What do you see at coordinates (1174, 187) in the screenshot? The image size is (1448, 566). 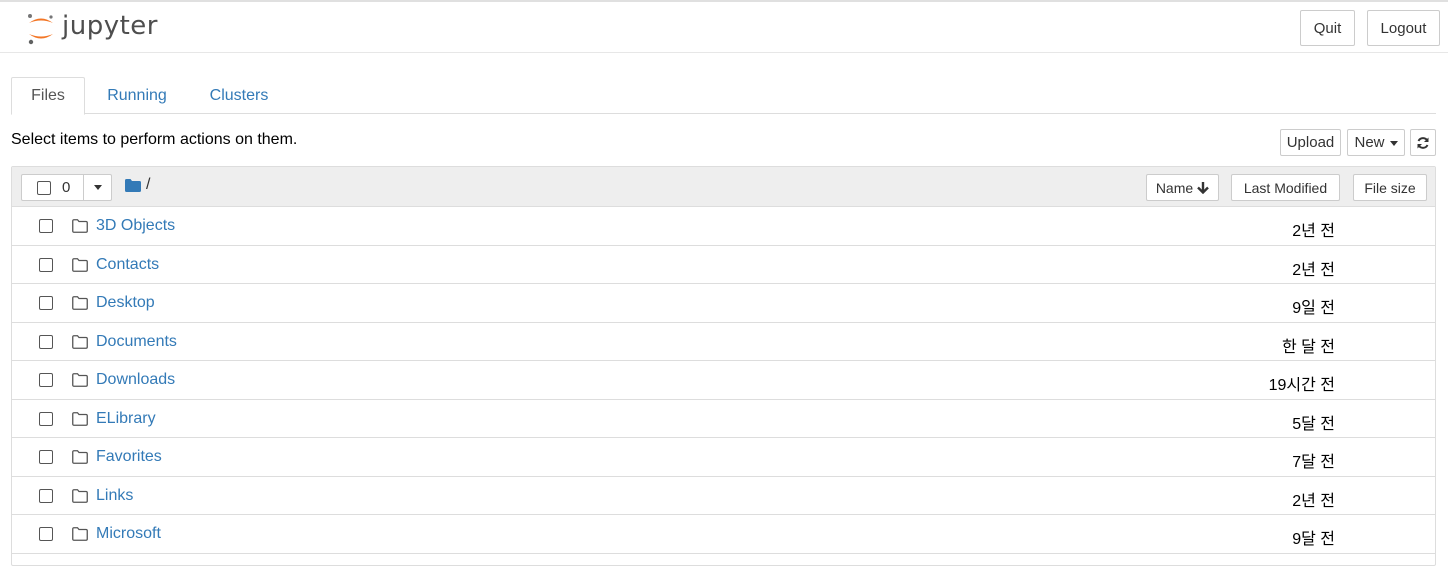 I see `sort-name-label: Name` at bounding box center [1174, 187].